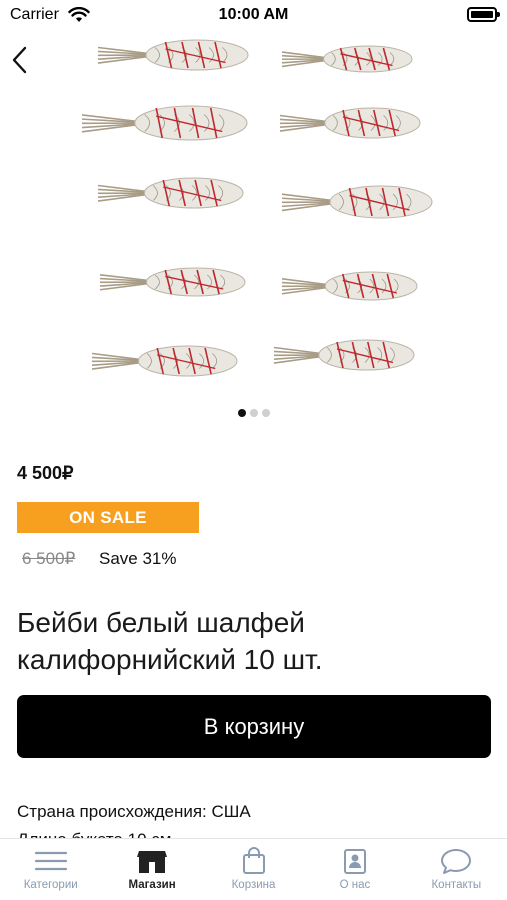  What do you see at coordinates (253, 14) in the screenshot?
I see `clock: 10:00 AM` at bounding box center [253, 14].